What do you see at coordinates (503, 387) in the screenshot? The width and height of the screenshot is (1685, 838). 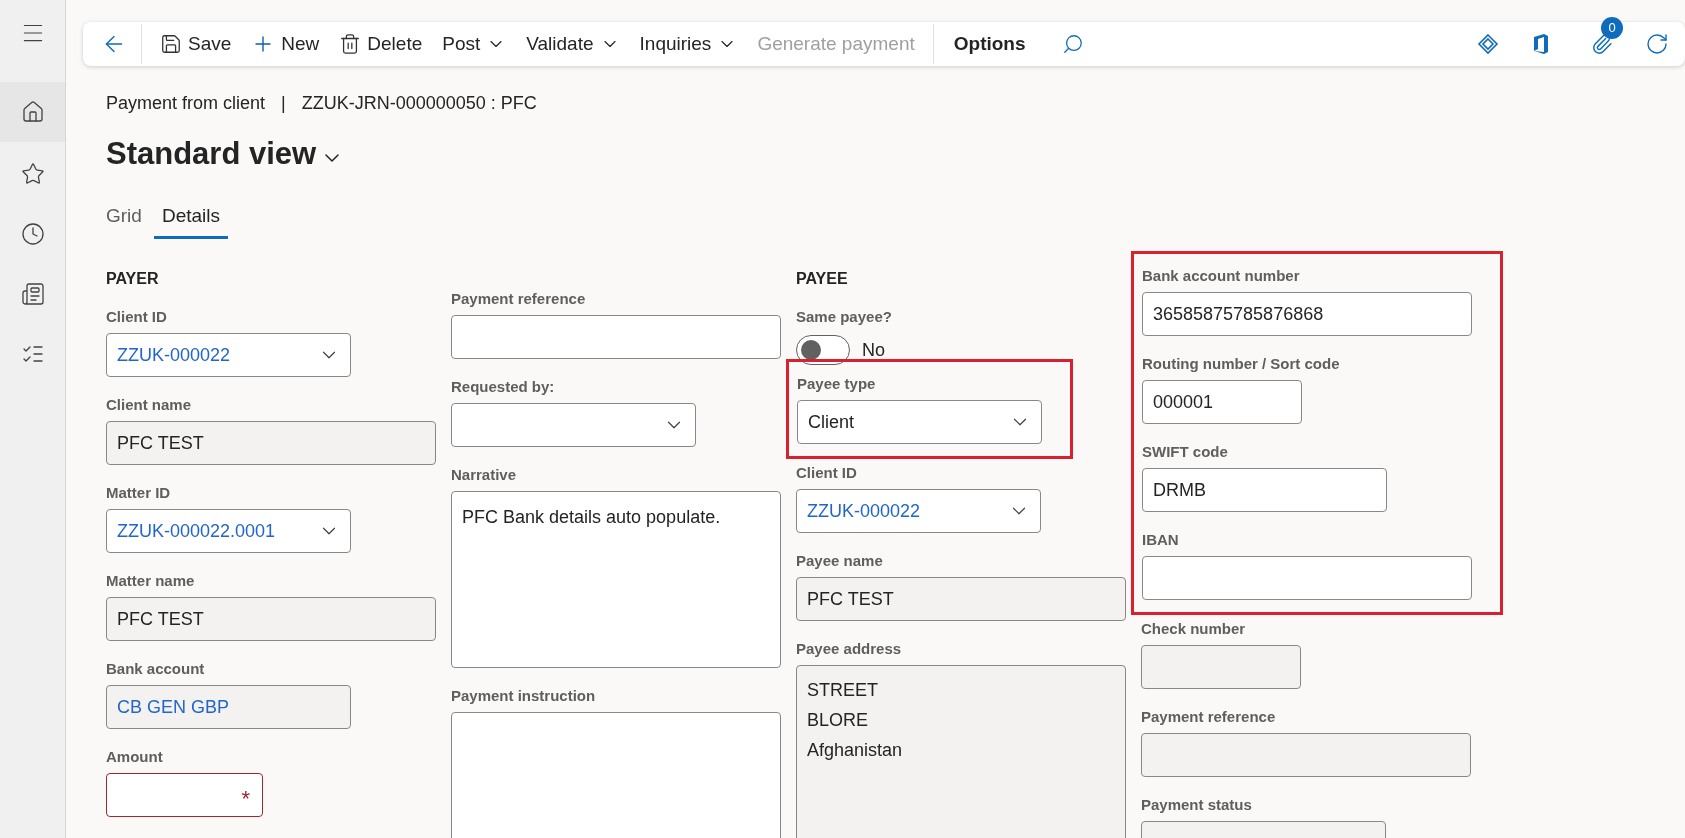 I see `field-label: Requested by:` at bounding box center [503, 387].